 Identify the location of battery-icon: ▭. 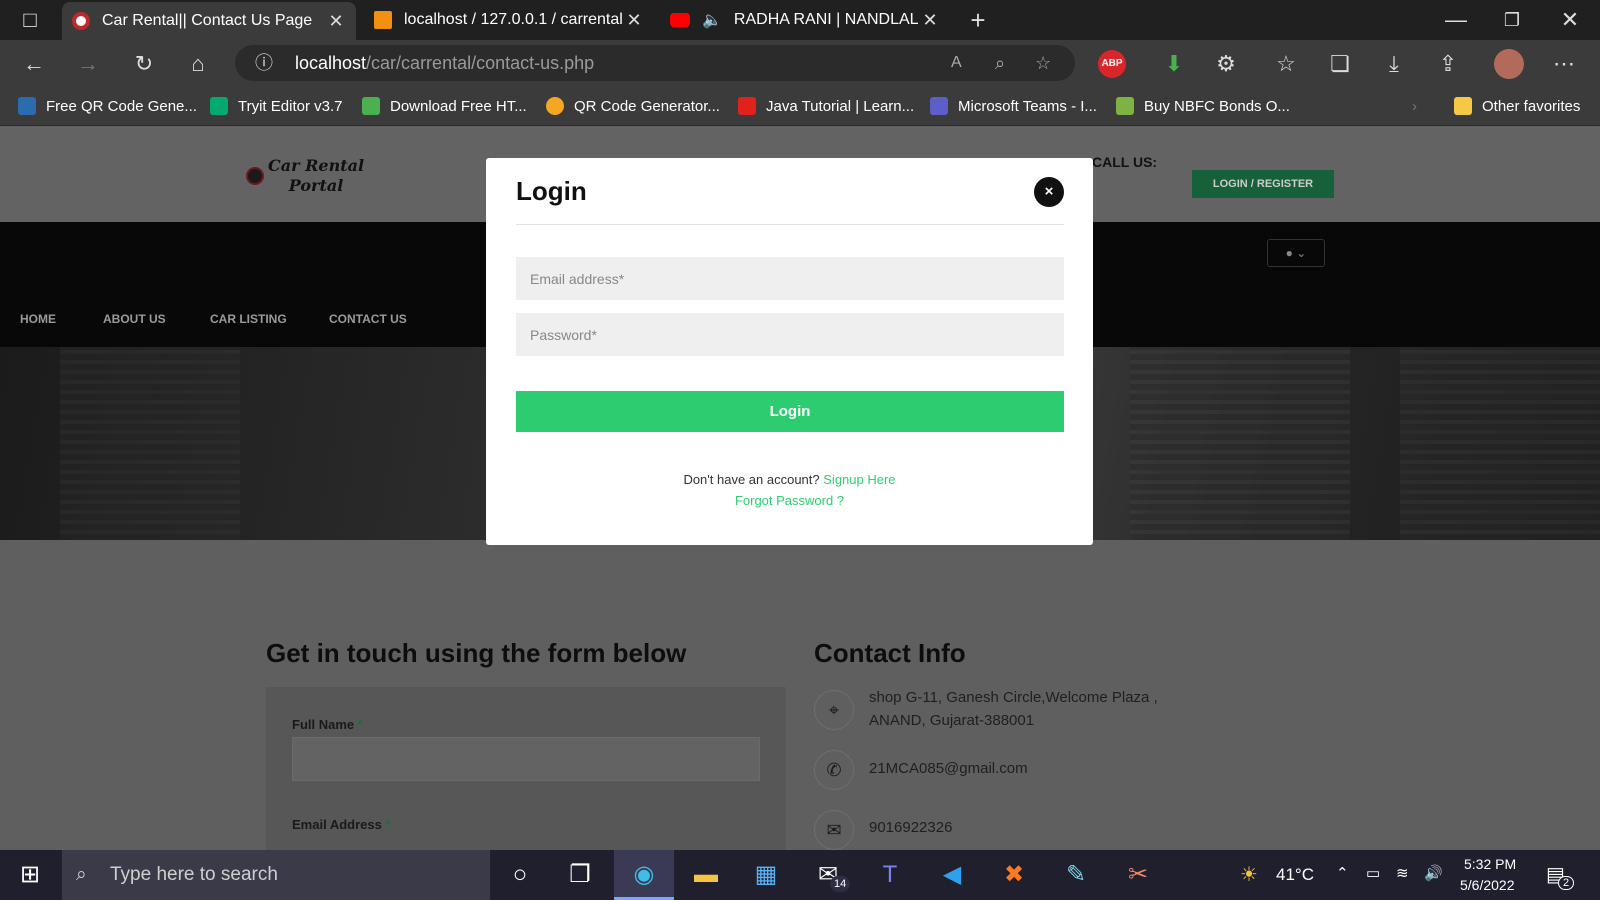
(1373, 873).